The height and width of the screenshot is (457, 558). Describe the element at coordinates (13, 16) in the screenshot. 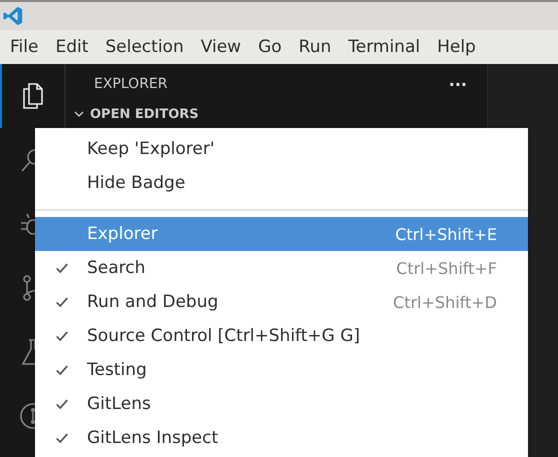

I see `app-logo-icon` at that location.